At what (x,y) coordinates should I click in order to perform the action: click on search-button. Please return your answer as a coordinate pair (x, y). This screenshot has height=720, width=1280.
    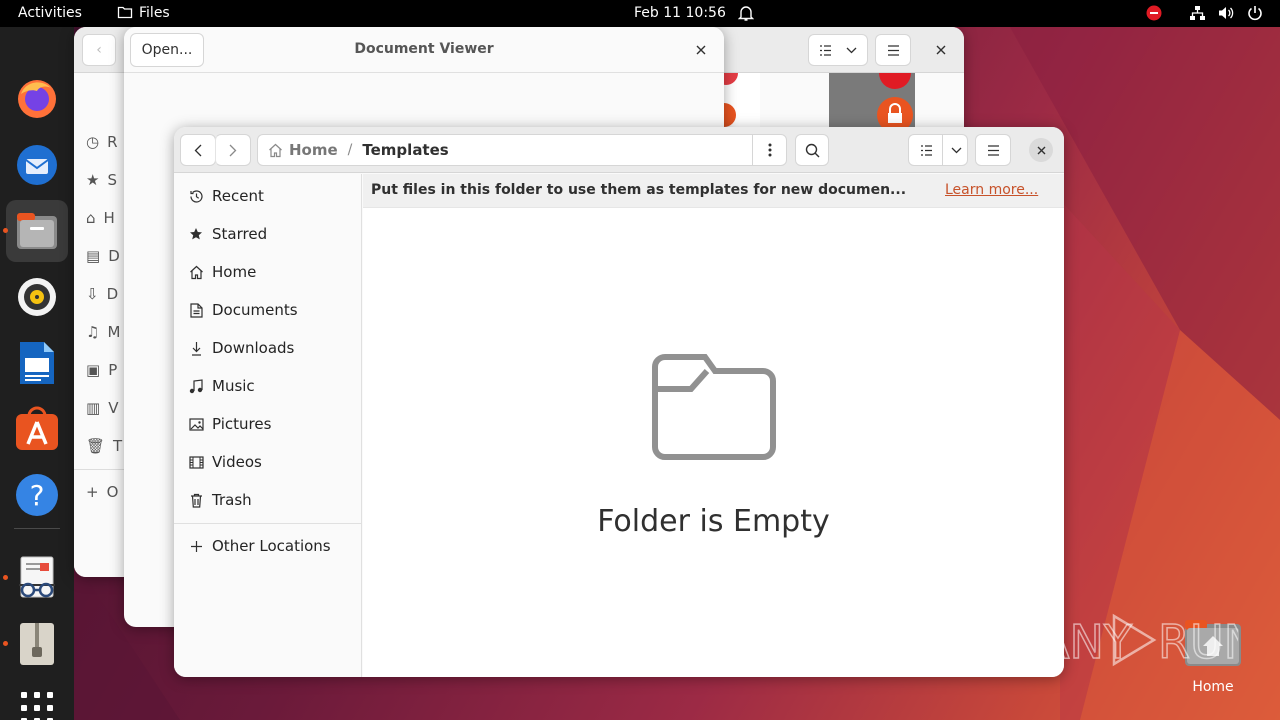
    Looking at the image, I should click on (812, 150).